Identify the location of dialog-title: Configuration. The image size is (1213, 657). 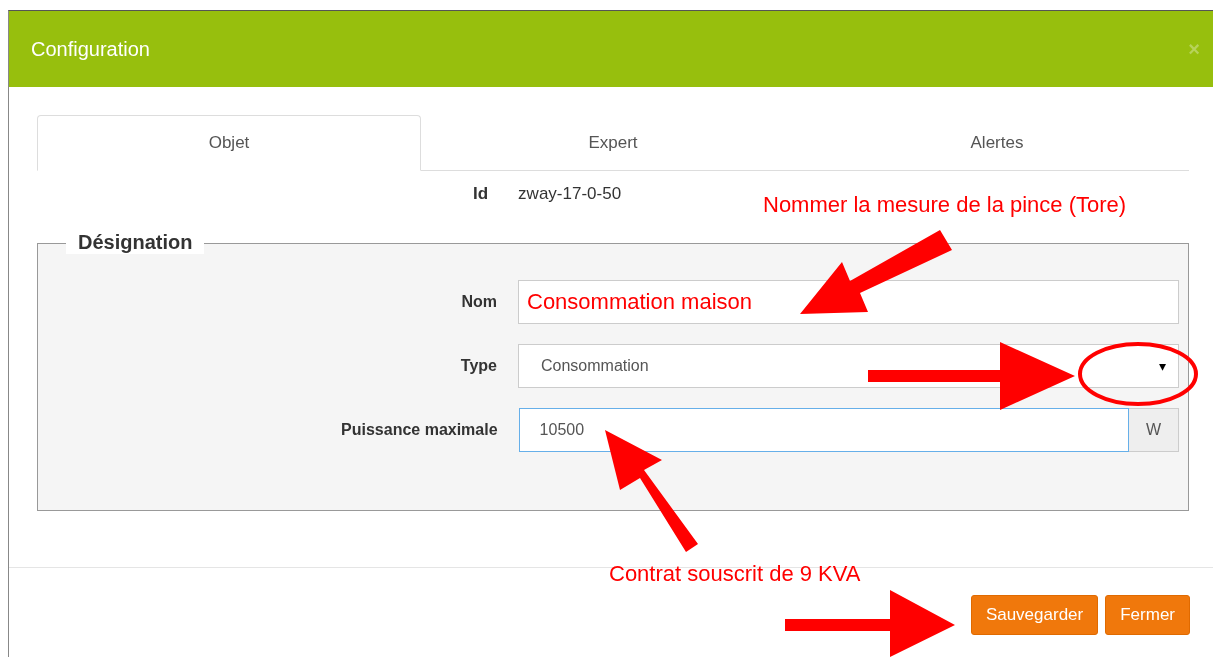
(90, 49).